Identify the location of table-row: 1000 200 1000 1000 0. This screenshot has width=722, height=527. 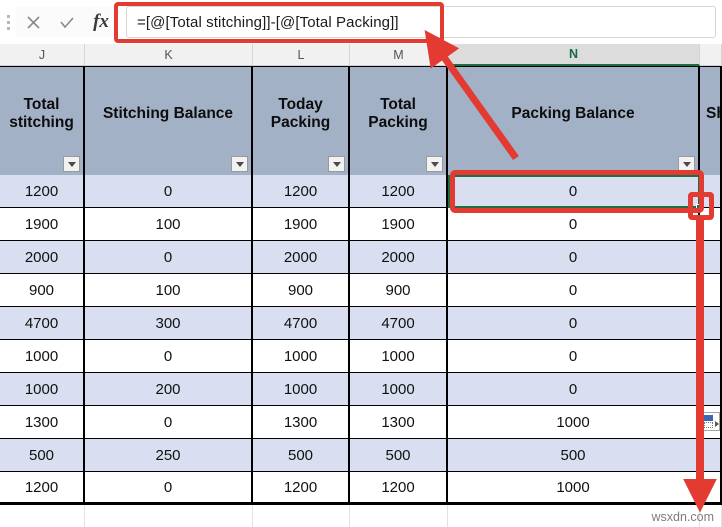
(361, 389).